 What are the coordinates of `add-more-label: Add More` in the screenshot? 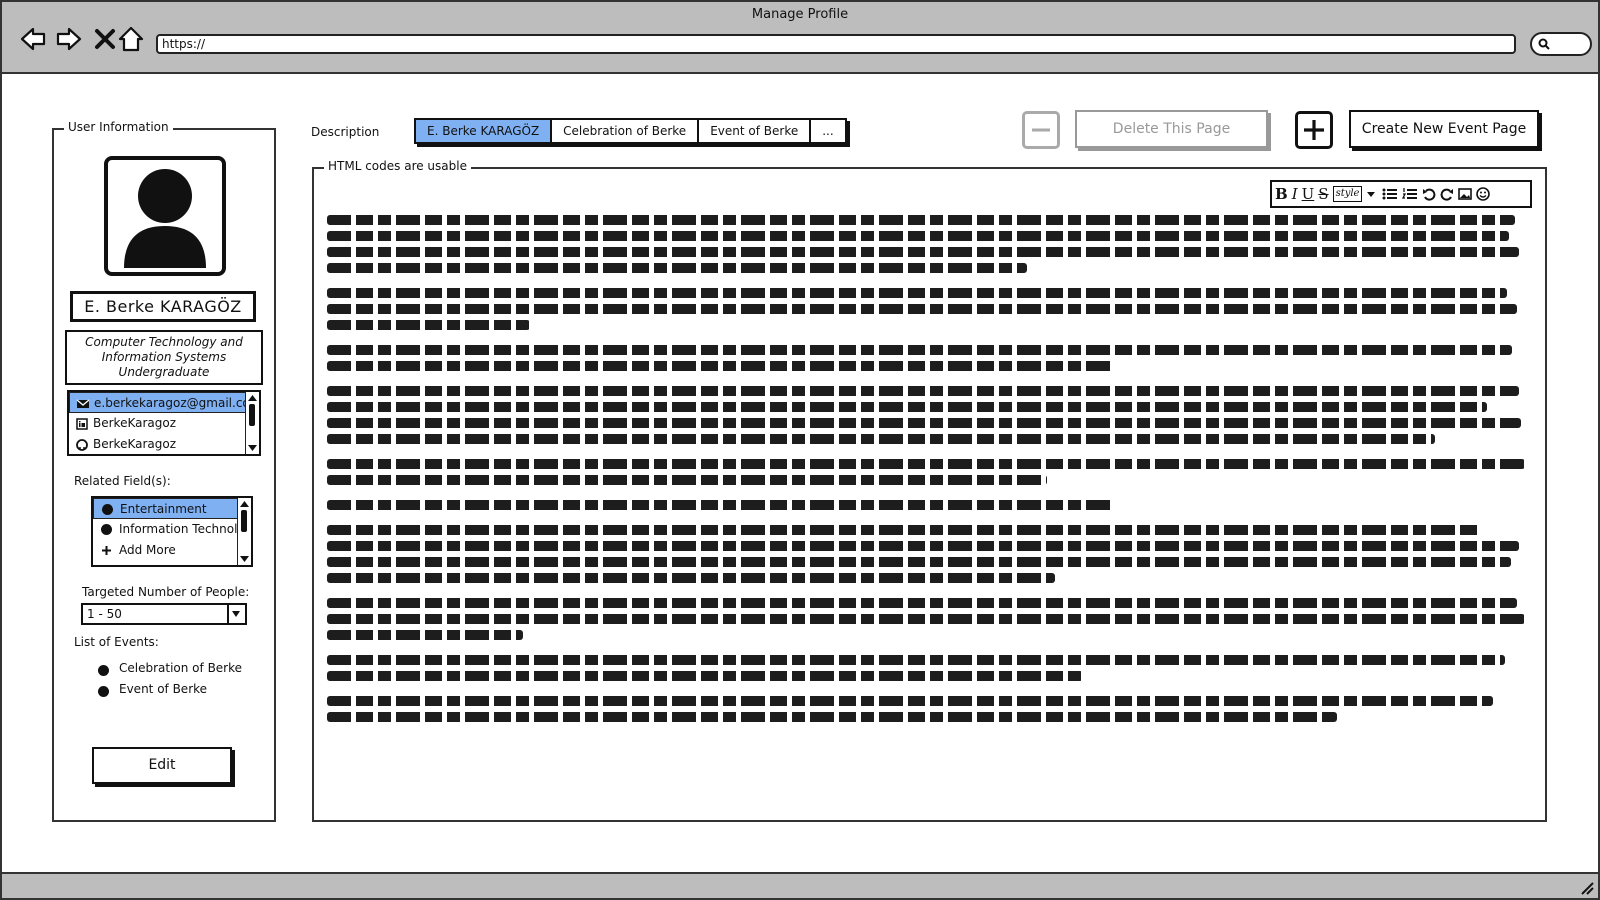 It's located at (147, 550).